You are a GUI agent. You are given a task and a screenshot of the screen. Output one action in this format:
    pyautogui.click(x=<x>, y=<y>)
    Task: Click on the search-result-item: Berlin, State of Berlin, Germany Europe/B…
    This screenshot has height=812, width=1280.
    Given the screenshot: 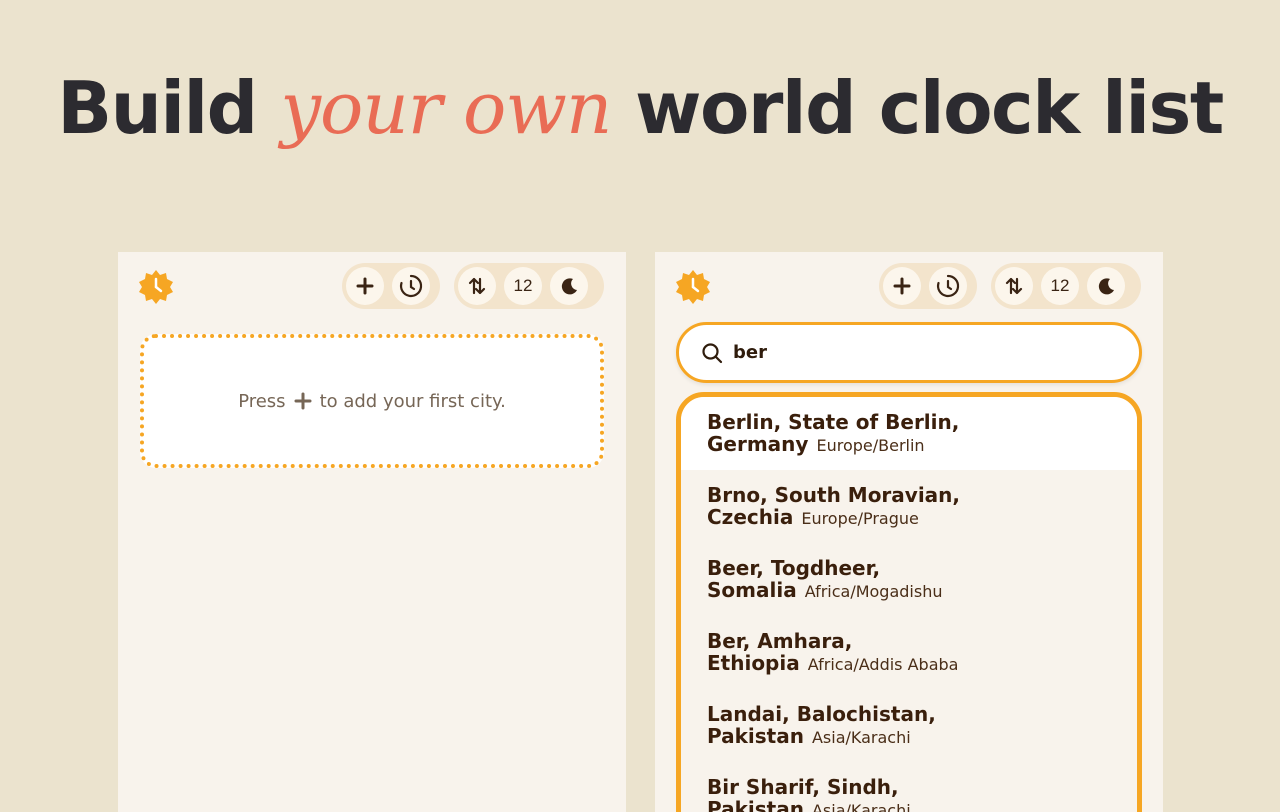 What is the action you would take?
    pyautogui.click(x=909, y=433)
    